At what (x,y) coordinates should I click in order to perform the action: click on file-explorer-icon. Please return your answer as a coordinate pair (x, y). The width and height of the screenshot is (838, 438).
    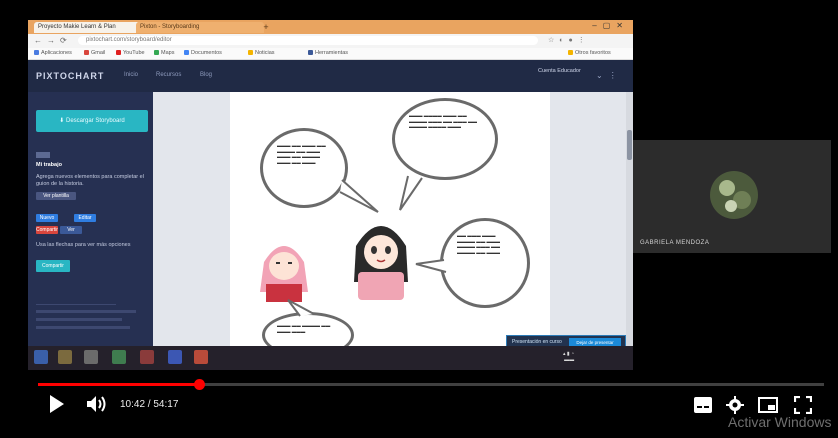
    Looking at the image, I should click on (65, 357).